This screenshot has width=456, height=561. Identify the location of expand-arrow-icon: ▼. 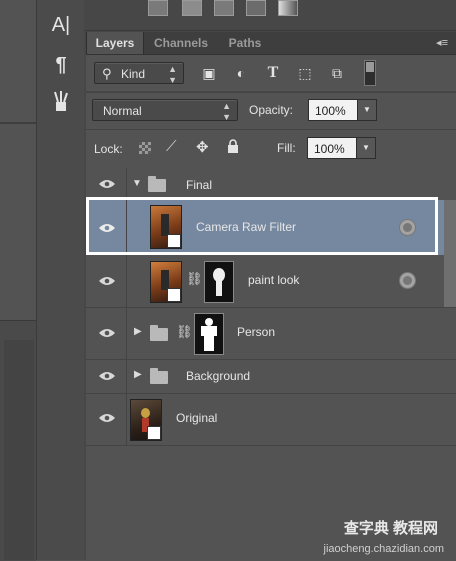
(137, 183).